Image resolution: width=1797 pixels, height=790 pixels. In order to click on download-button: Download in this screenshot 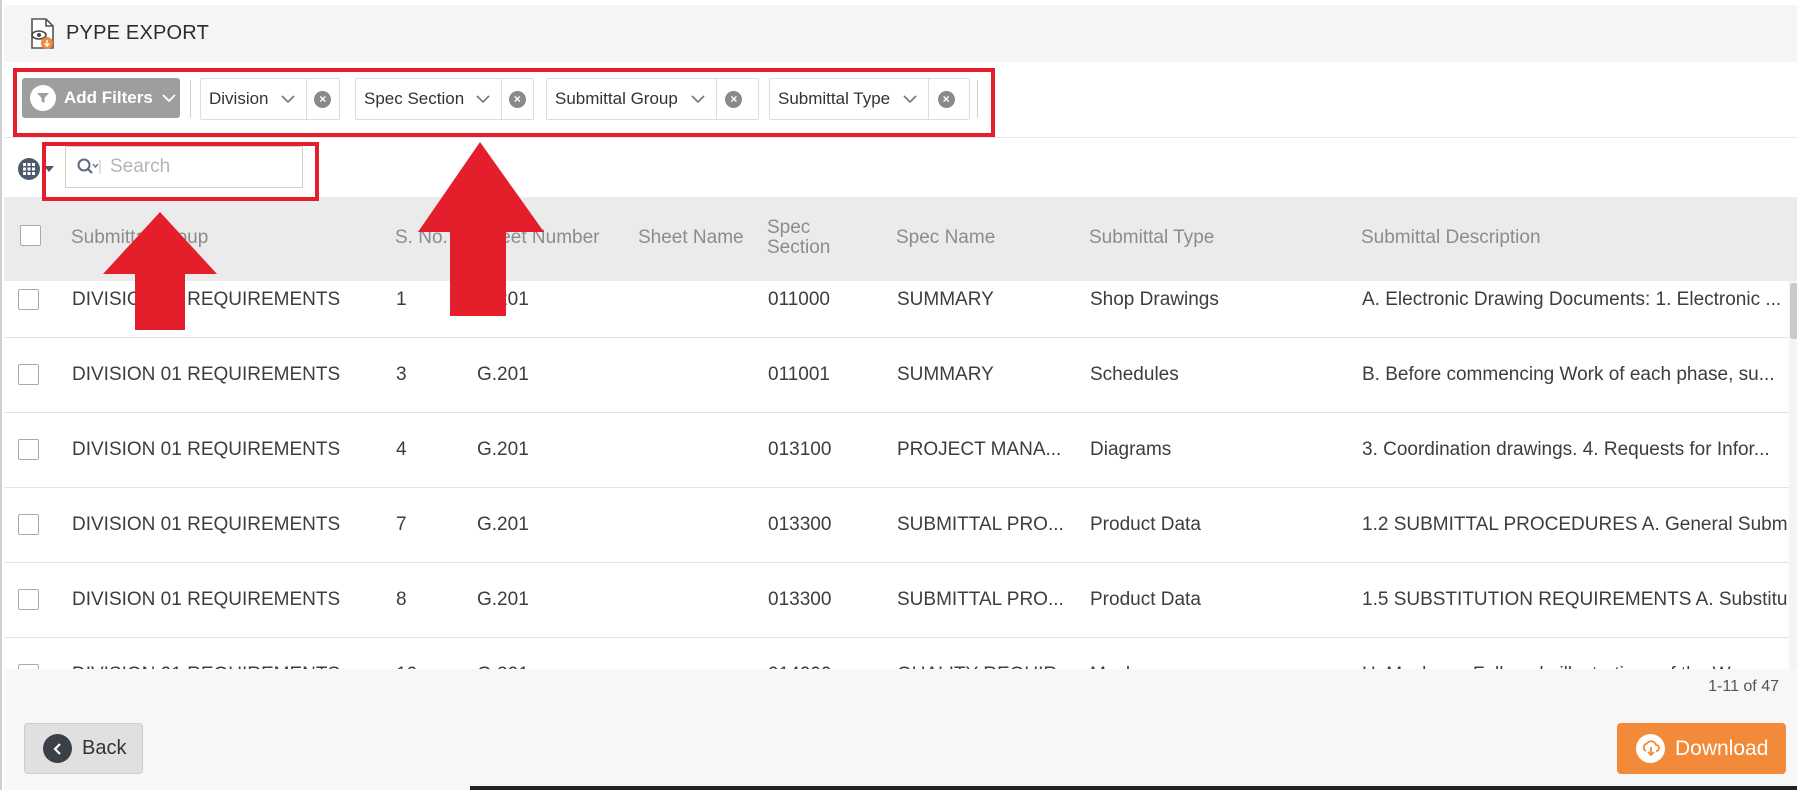, I will do `click(1701, 748)`.